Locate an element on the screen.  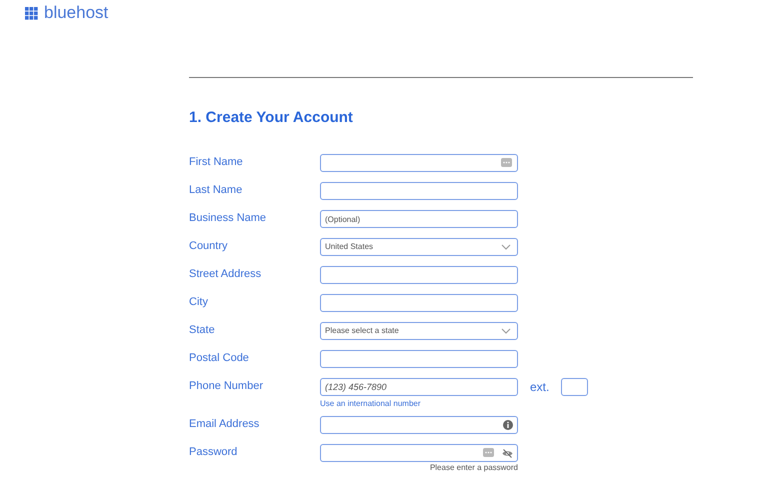
field-label: State is located at coordinates (202, 330).